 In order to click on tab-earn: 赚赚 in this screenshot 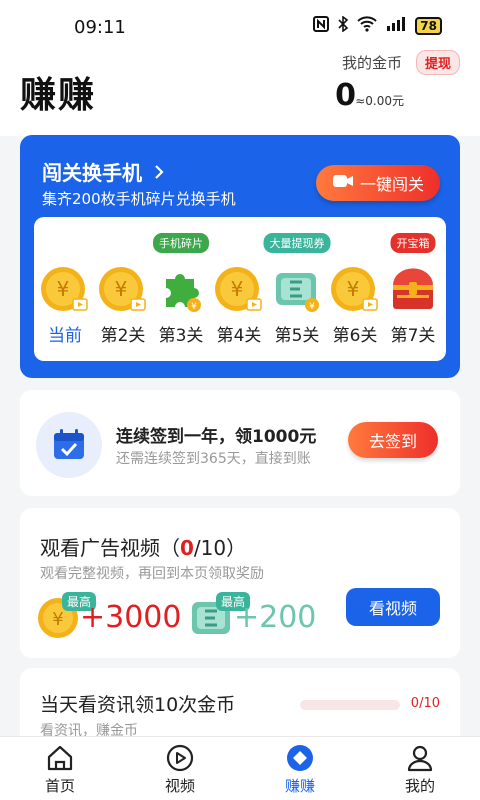, I will do `click(300, 768)`.